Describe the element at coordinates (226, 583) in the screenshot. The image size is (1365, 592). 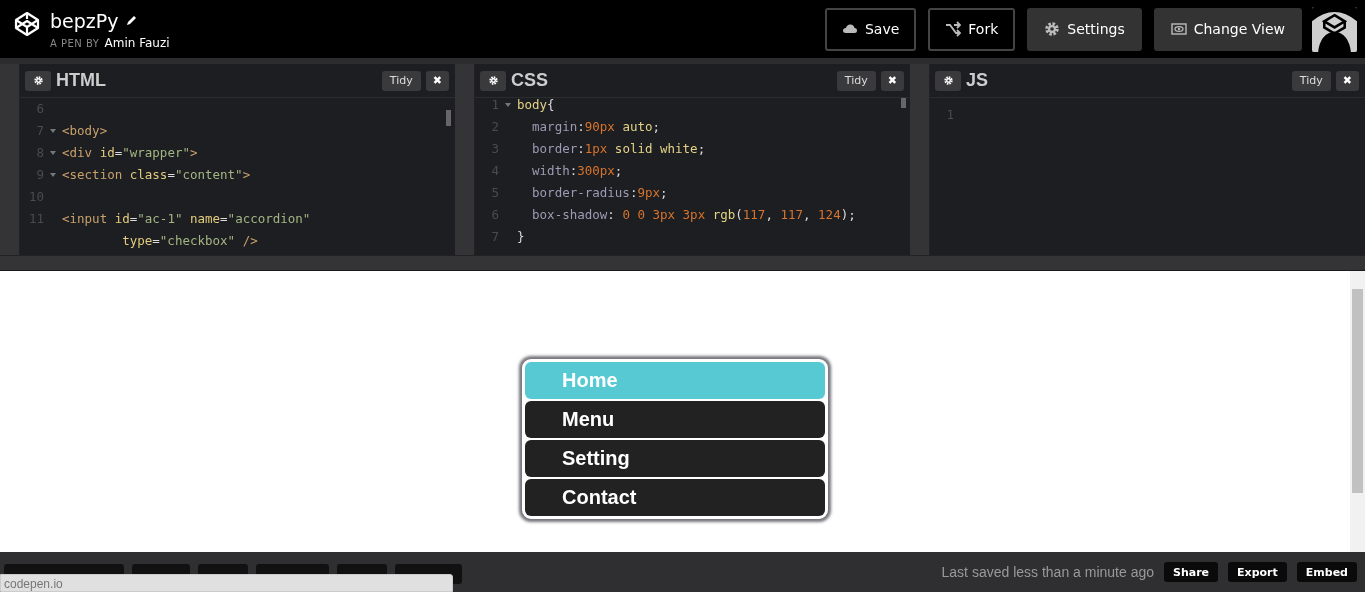
I see `url-status-tooltip: codepen.io` at that location.